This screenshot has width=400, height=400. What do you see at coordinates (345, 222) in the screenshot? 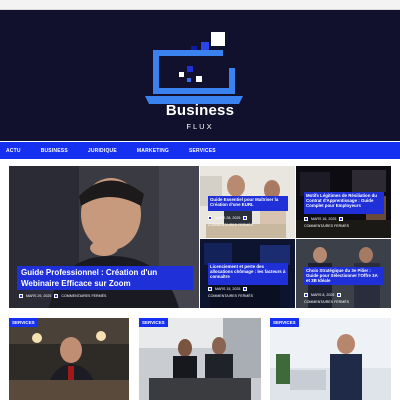
I see `card-meta: MARS 16, 2025 COMMENTAIRES FERMÉS` at bounding box center [345, 222].